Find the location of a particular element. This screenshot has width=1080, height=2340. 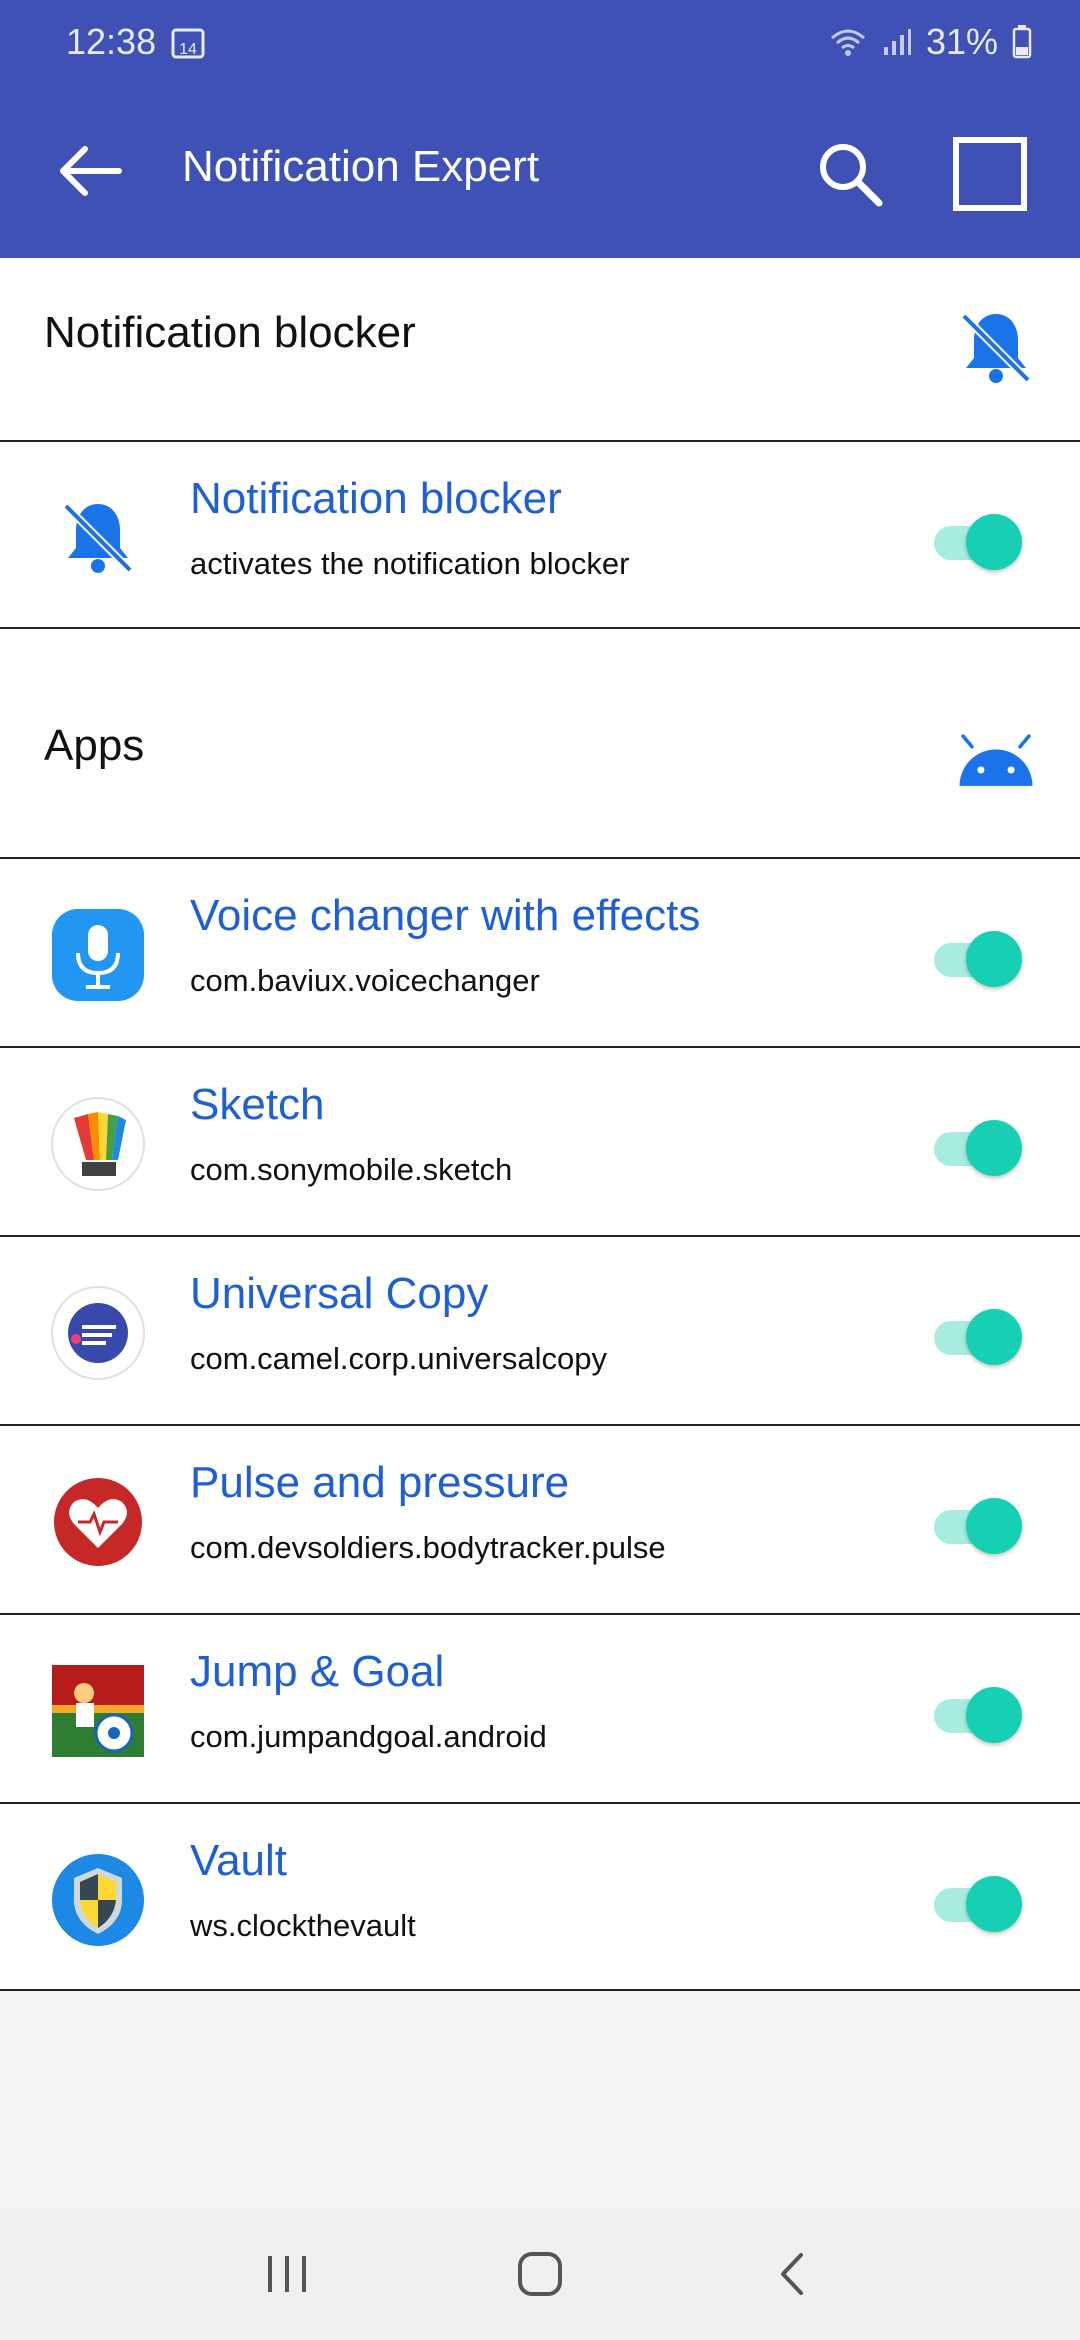

checkbox-icon is located at coordinates (990, 174).